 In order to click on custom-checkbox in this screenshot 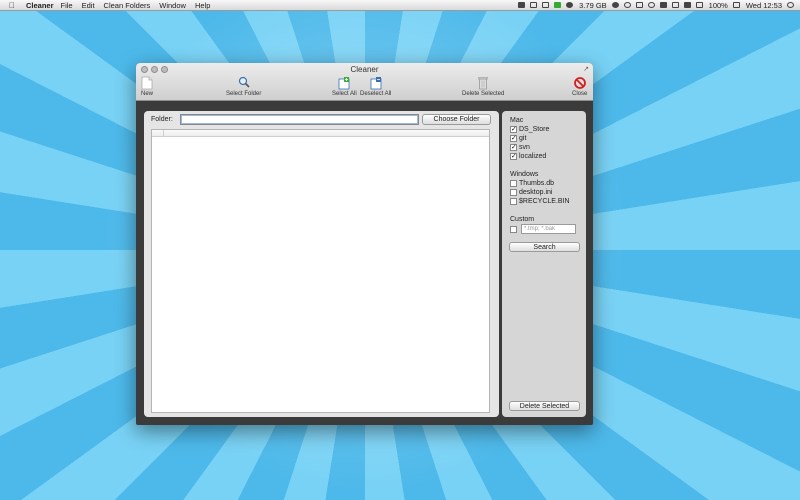, I will do `click(513, 229)`.